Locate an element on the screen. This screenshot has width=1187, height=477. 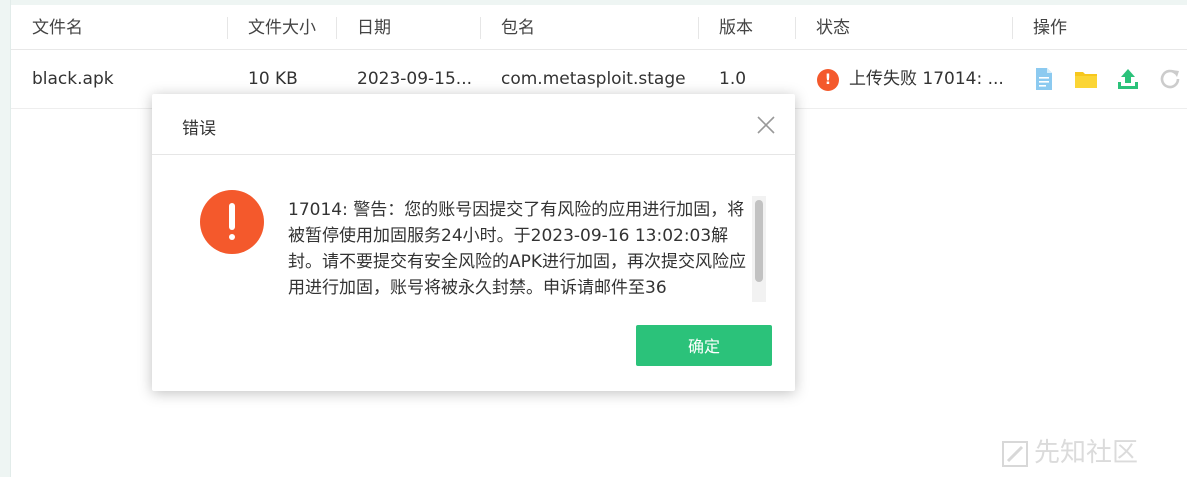
header-status: 状态 is located at coordinates (833, 27).